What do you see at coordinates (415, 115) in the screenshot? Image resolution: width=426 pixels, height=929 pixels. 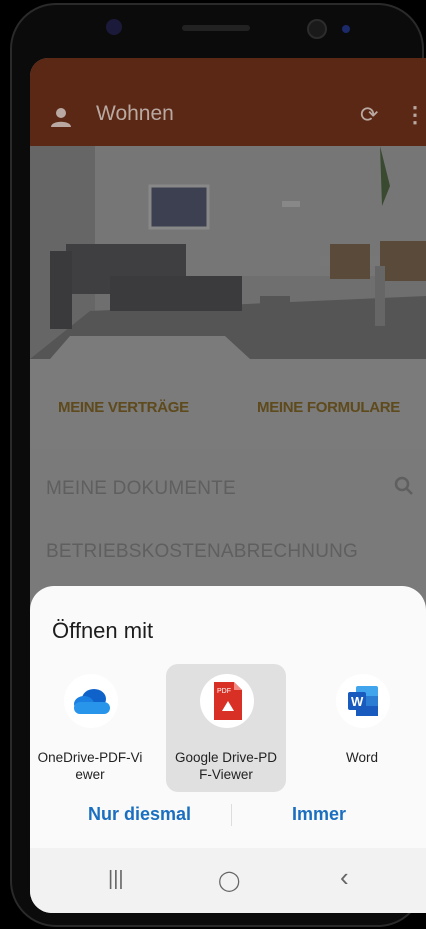 I see `more-options-icon: ⋮` at bounding box center [415, 115].